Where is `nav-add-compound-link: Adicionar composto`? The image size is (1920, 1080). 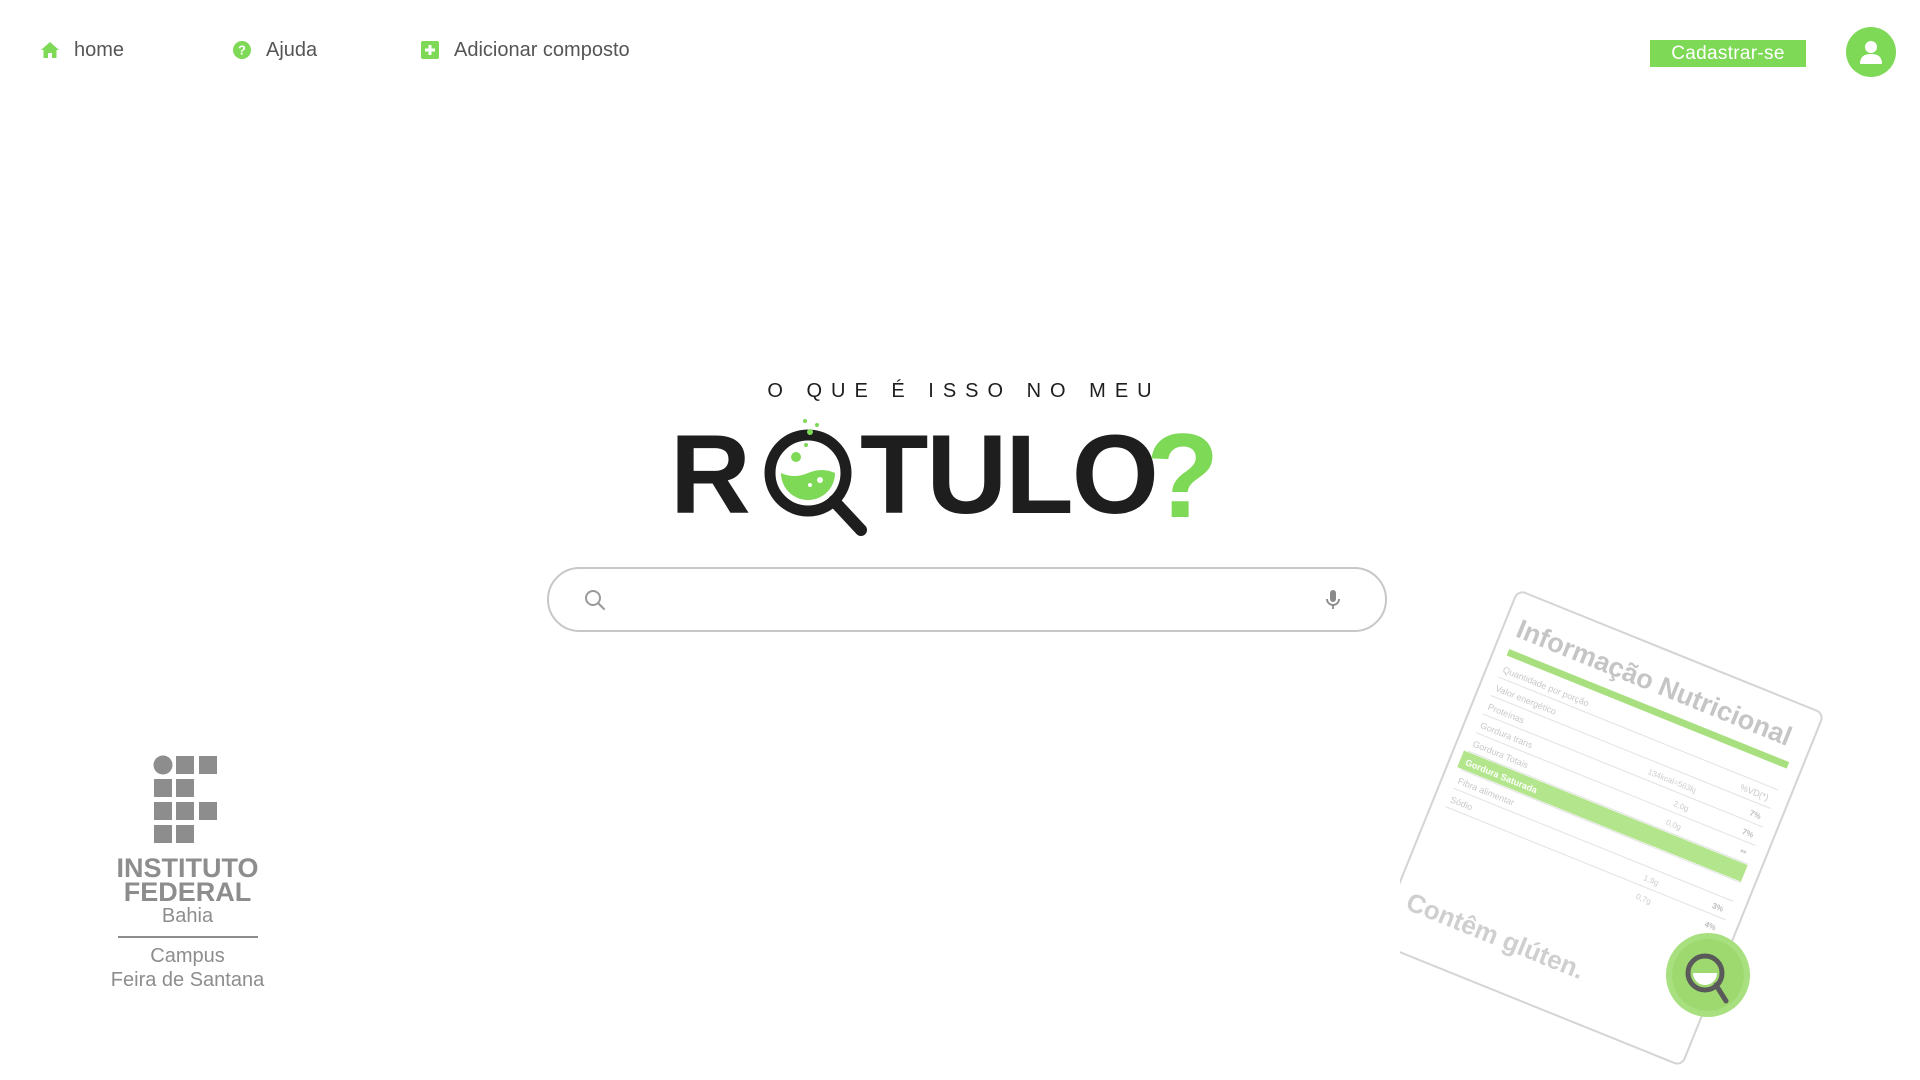 nav-add-compound-link: Adicionar composto is located at coordinates (525, 50).